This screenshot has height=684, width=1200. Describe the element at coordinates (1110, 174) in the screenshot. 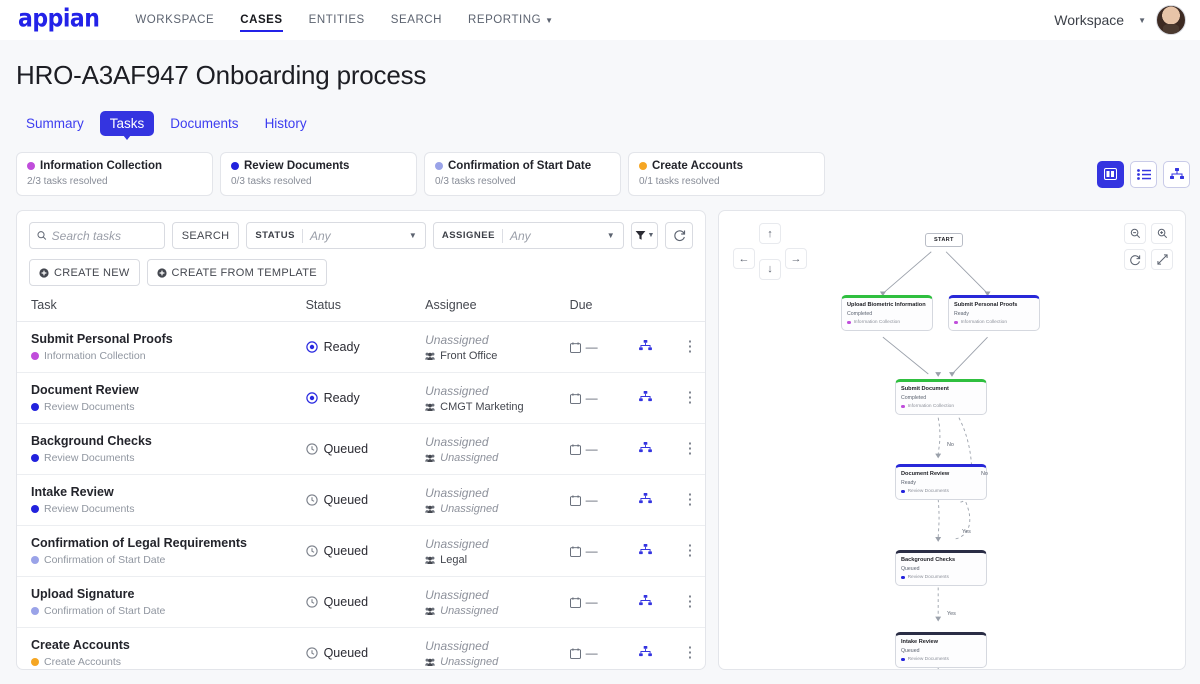

I see `board-view-icon` at that location.